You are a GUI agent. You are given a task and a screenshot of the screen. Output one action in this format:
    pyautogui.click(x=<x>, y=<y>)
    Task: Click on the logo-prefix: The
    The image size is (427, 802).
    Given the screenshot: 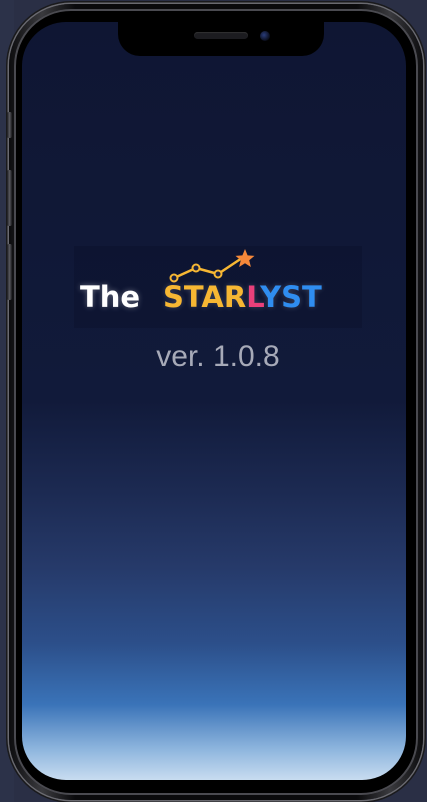 What is the action you would take?
    pyautogui.click(x=110, y=297)
    